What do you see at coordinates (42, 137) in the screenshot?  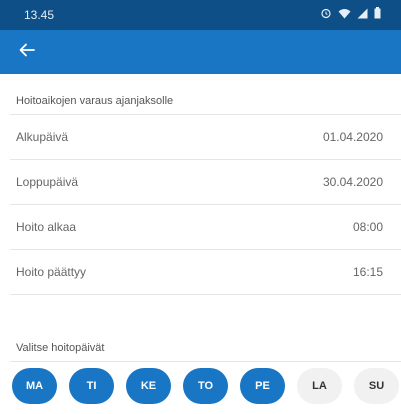 I see `start-date-label: Alkupäivä` at bounding box center [42, 137].